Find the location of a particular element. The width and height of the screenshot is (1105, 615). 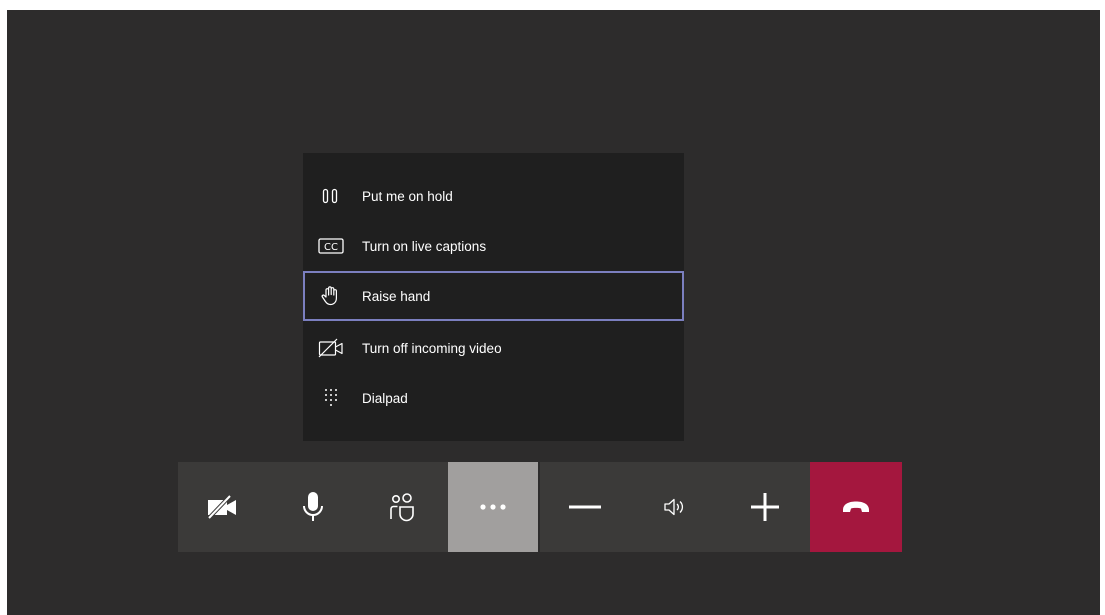

svg-text: CC is located at coordinates (331, 247).